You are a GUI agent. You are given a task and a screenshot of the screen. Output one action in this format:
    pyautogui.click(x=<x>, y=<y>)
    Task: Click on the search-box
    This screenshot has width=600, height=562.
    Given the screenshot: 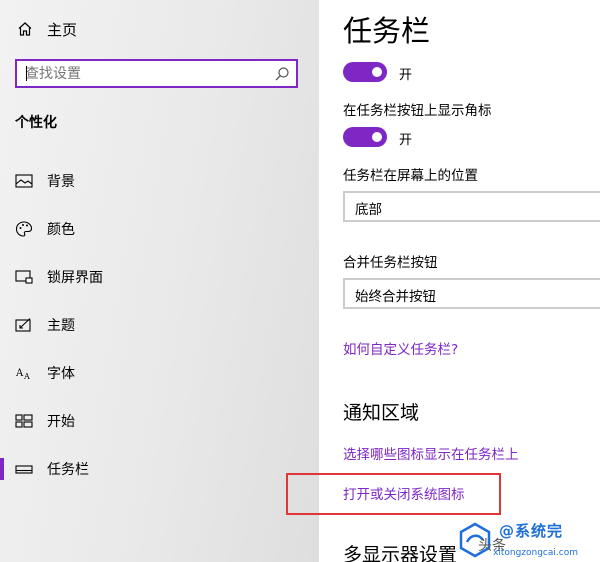 What is the action you would take?
    pyautogui.click(x=156, y=73)
    